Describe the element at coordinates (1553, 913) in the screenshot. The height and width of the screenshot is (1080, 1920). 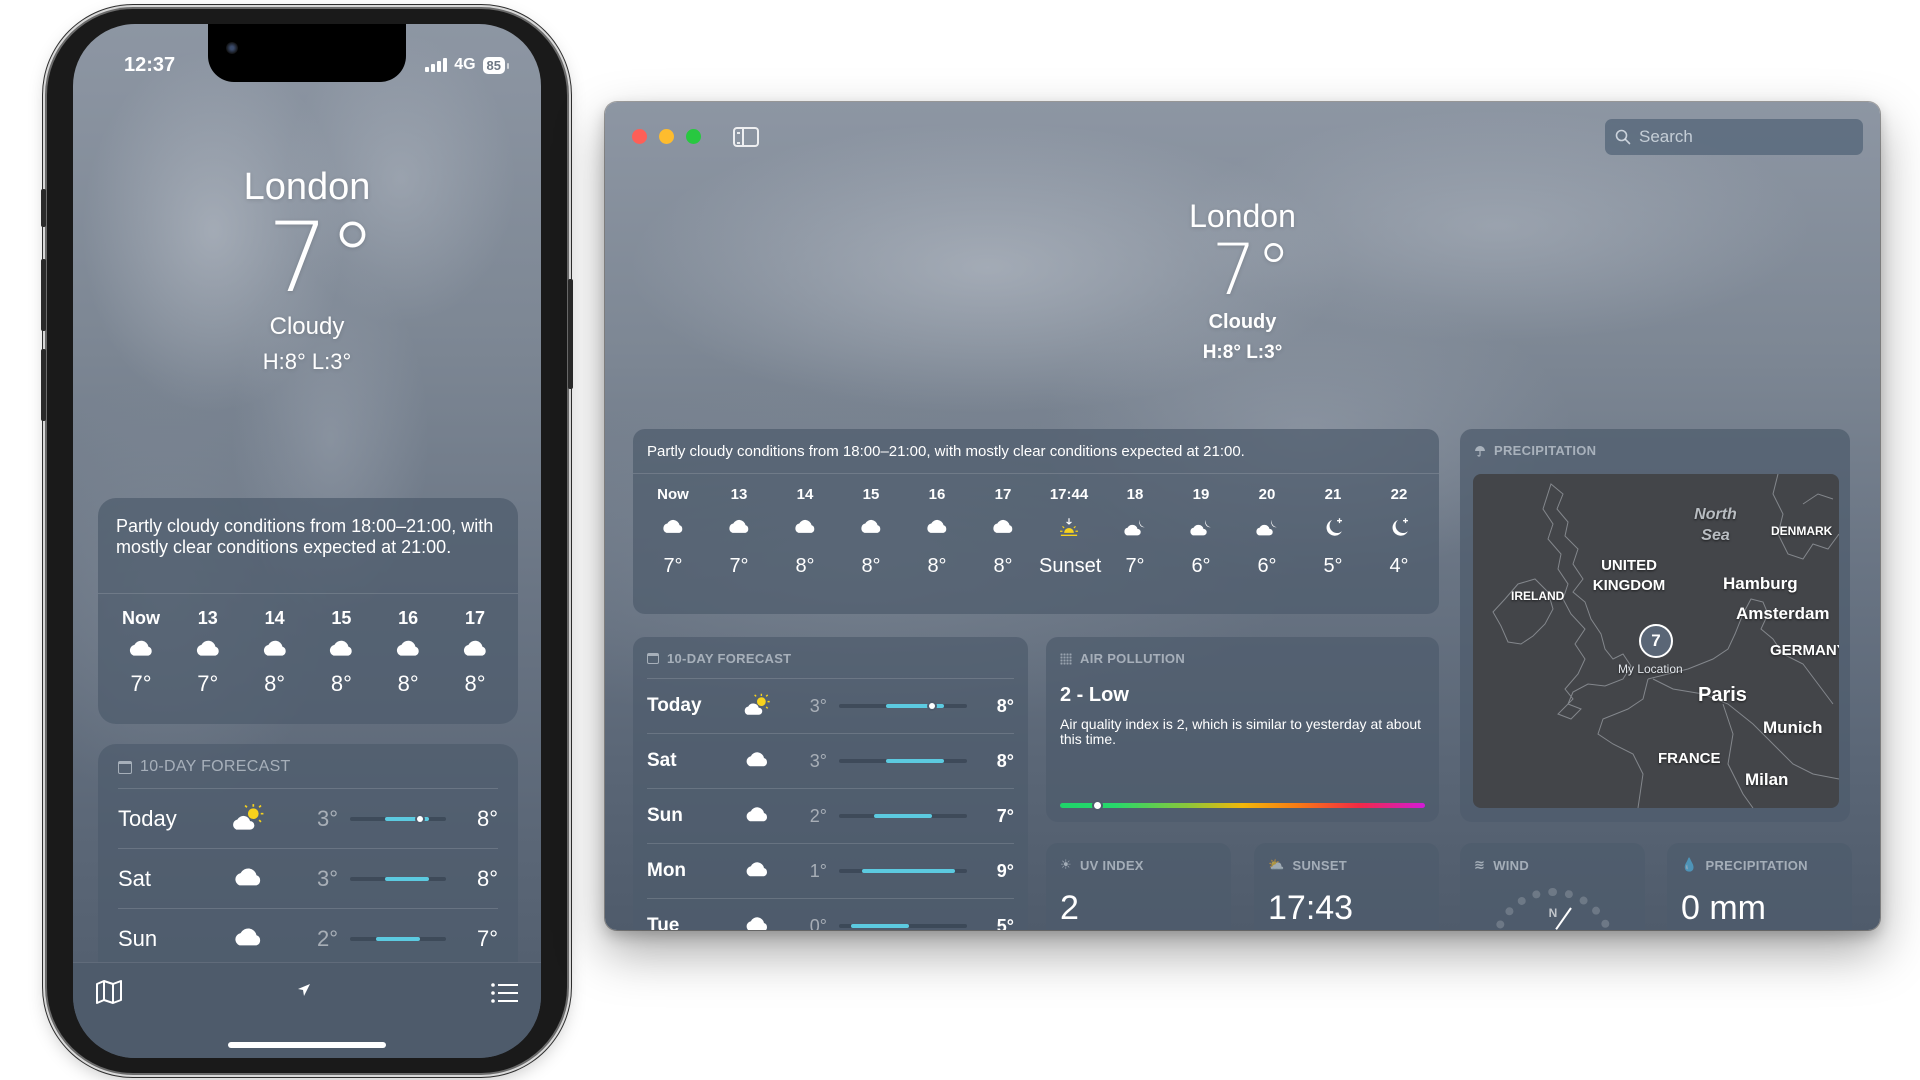
I see `compass-north-label: N` at that location.